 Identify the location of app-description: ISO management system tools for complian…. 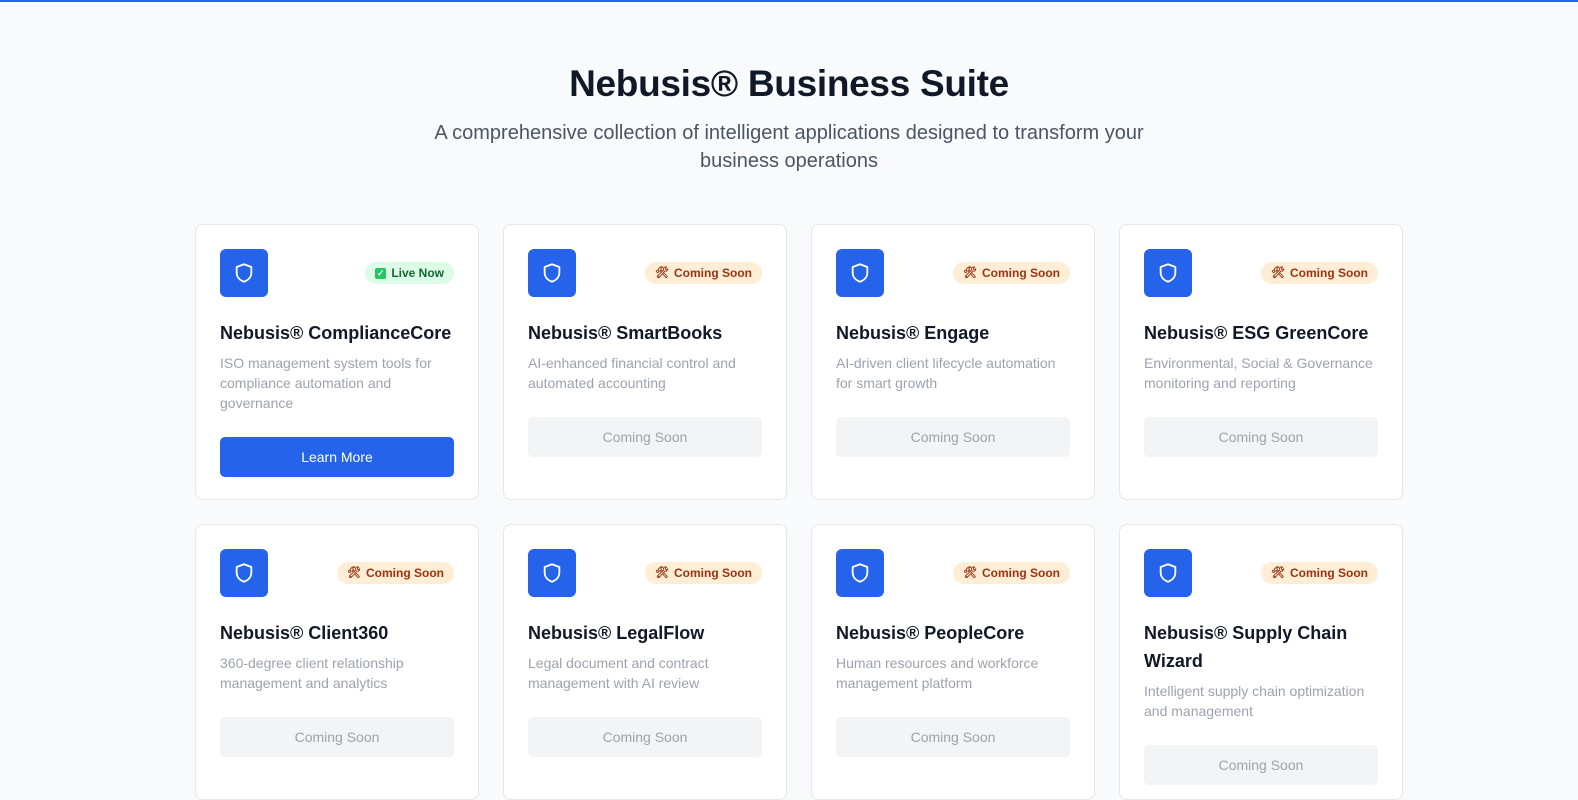
(326, 383).